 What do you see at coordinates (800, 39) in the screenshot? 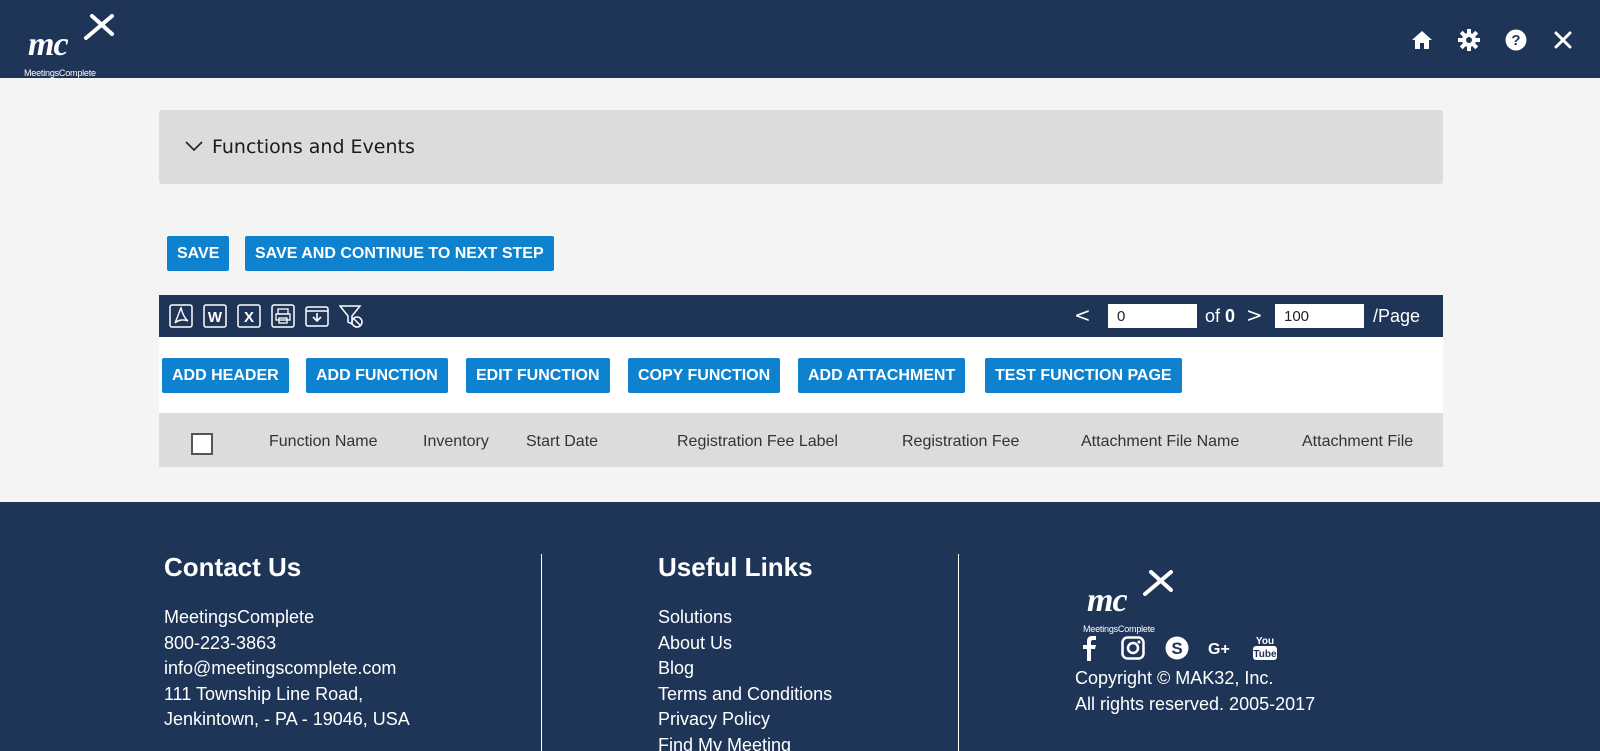
I see `top-bar: mc MeetingsComplete ?` at bounding box center [800, 39].